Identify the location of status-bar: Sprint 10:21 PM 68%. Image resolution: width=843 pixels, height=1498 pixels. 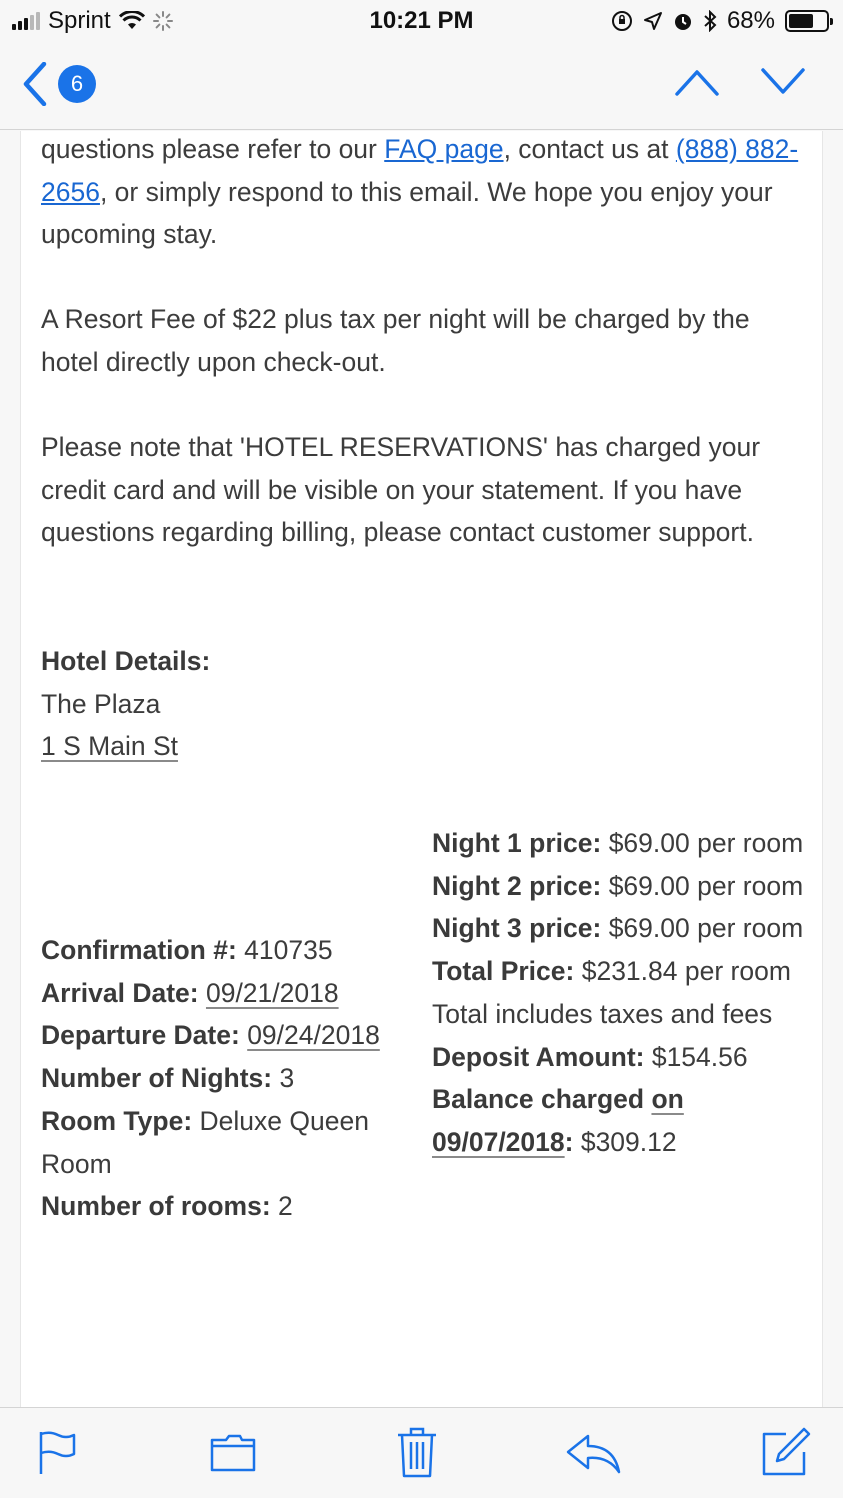
(421, 21).